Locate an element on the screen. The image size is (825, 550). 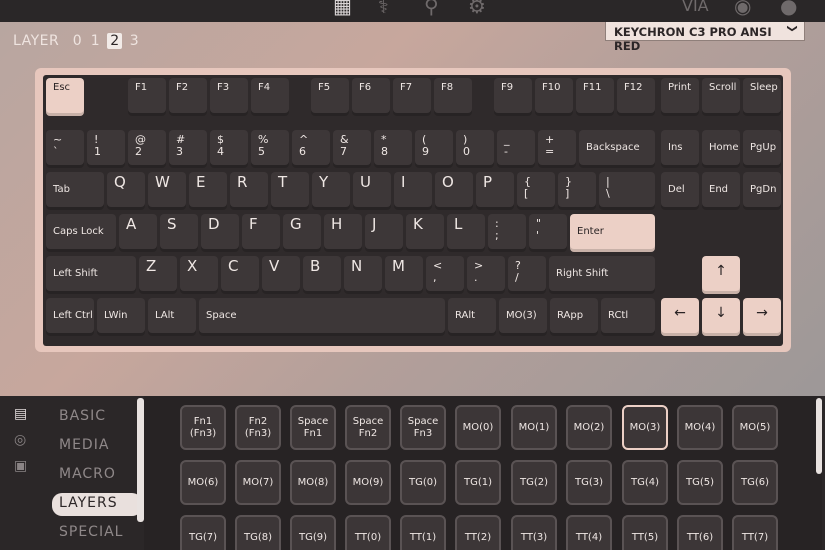
key-lbracket: {[ is located at coordinates (536, 191).